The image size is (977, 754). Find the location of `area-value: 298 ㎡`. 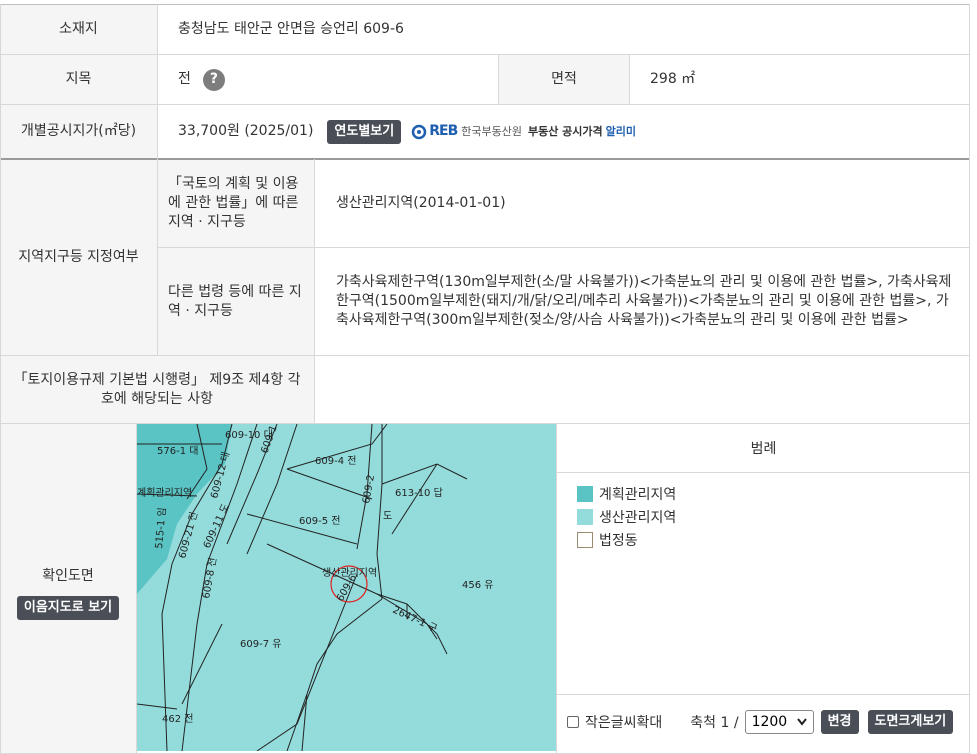

area-value: 298 ㎡ is located at coordinates (673, 79).